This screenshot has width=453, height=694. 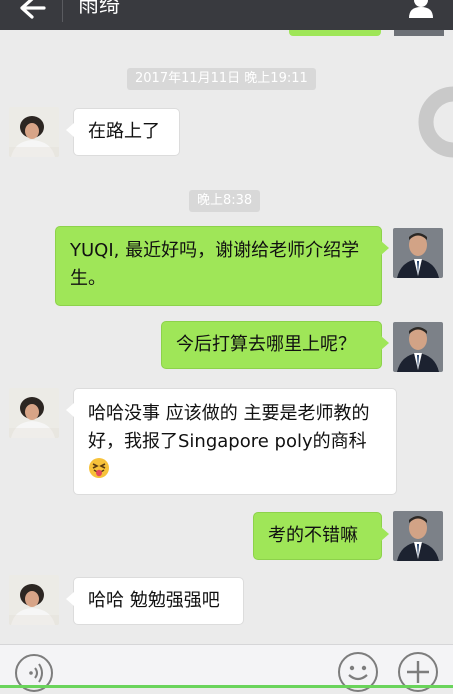 What do you see at coordinates (31, 11) in the screenshot?
I see `back-arrow-icon` at bounding box center [31, 11].